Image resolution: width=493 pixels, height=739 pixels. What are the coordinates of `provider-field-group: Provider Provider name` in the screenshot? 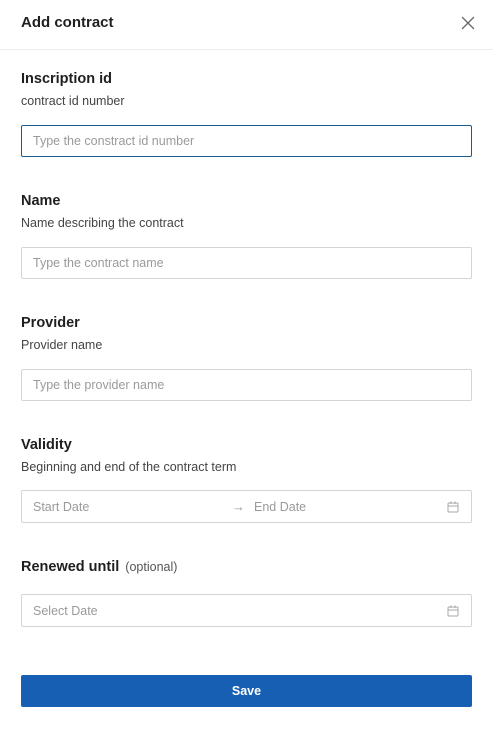 It's located at (246, 333).